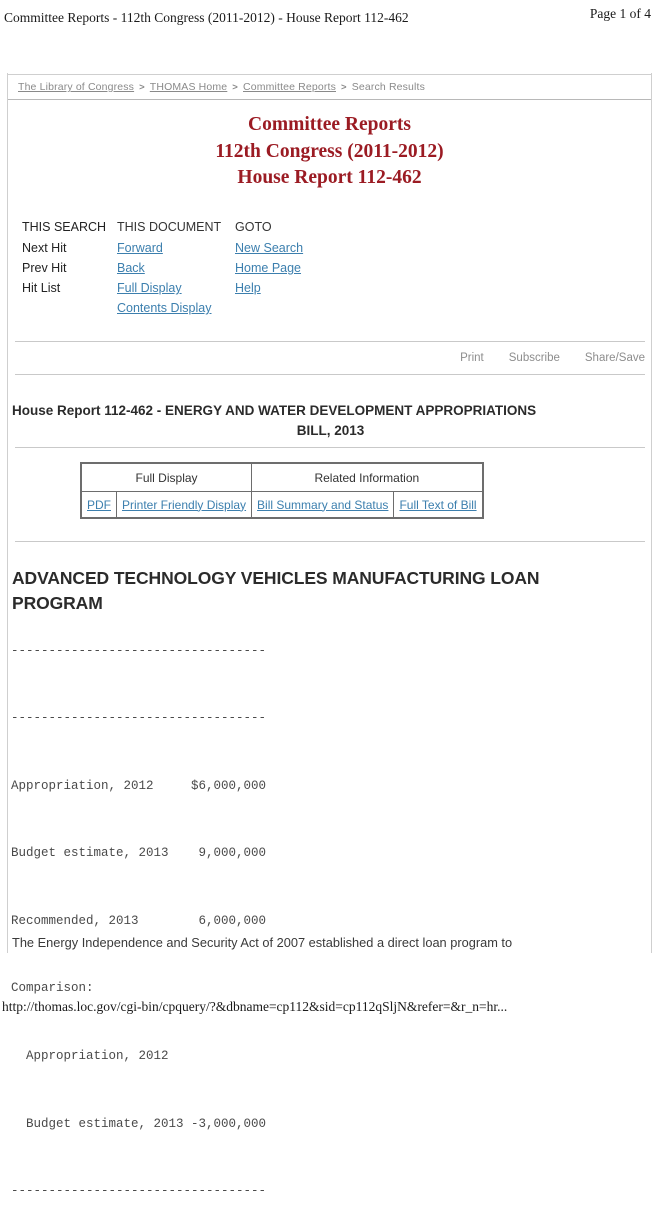  What do you see at coordinates (76, 87) in the screenshot?
I see `breadcrumb-item-library-of-congress: The Library of Congress` at bounding box center [76, 87].